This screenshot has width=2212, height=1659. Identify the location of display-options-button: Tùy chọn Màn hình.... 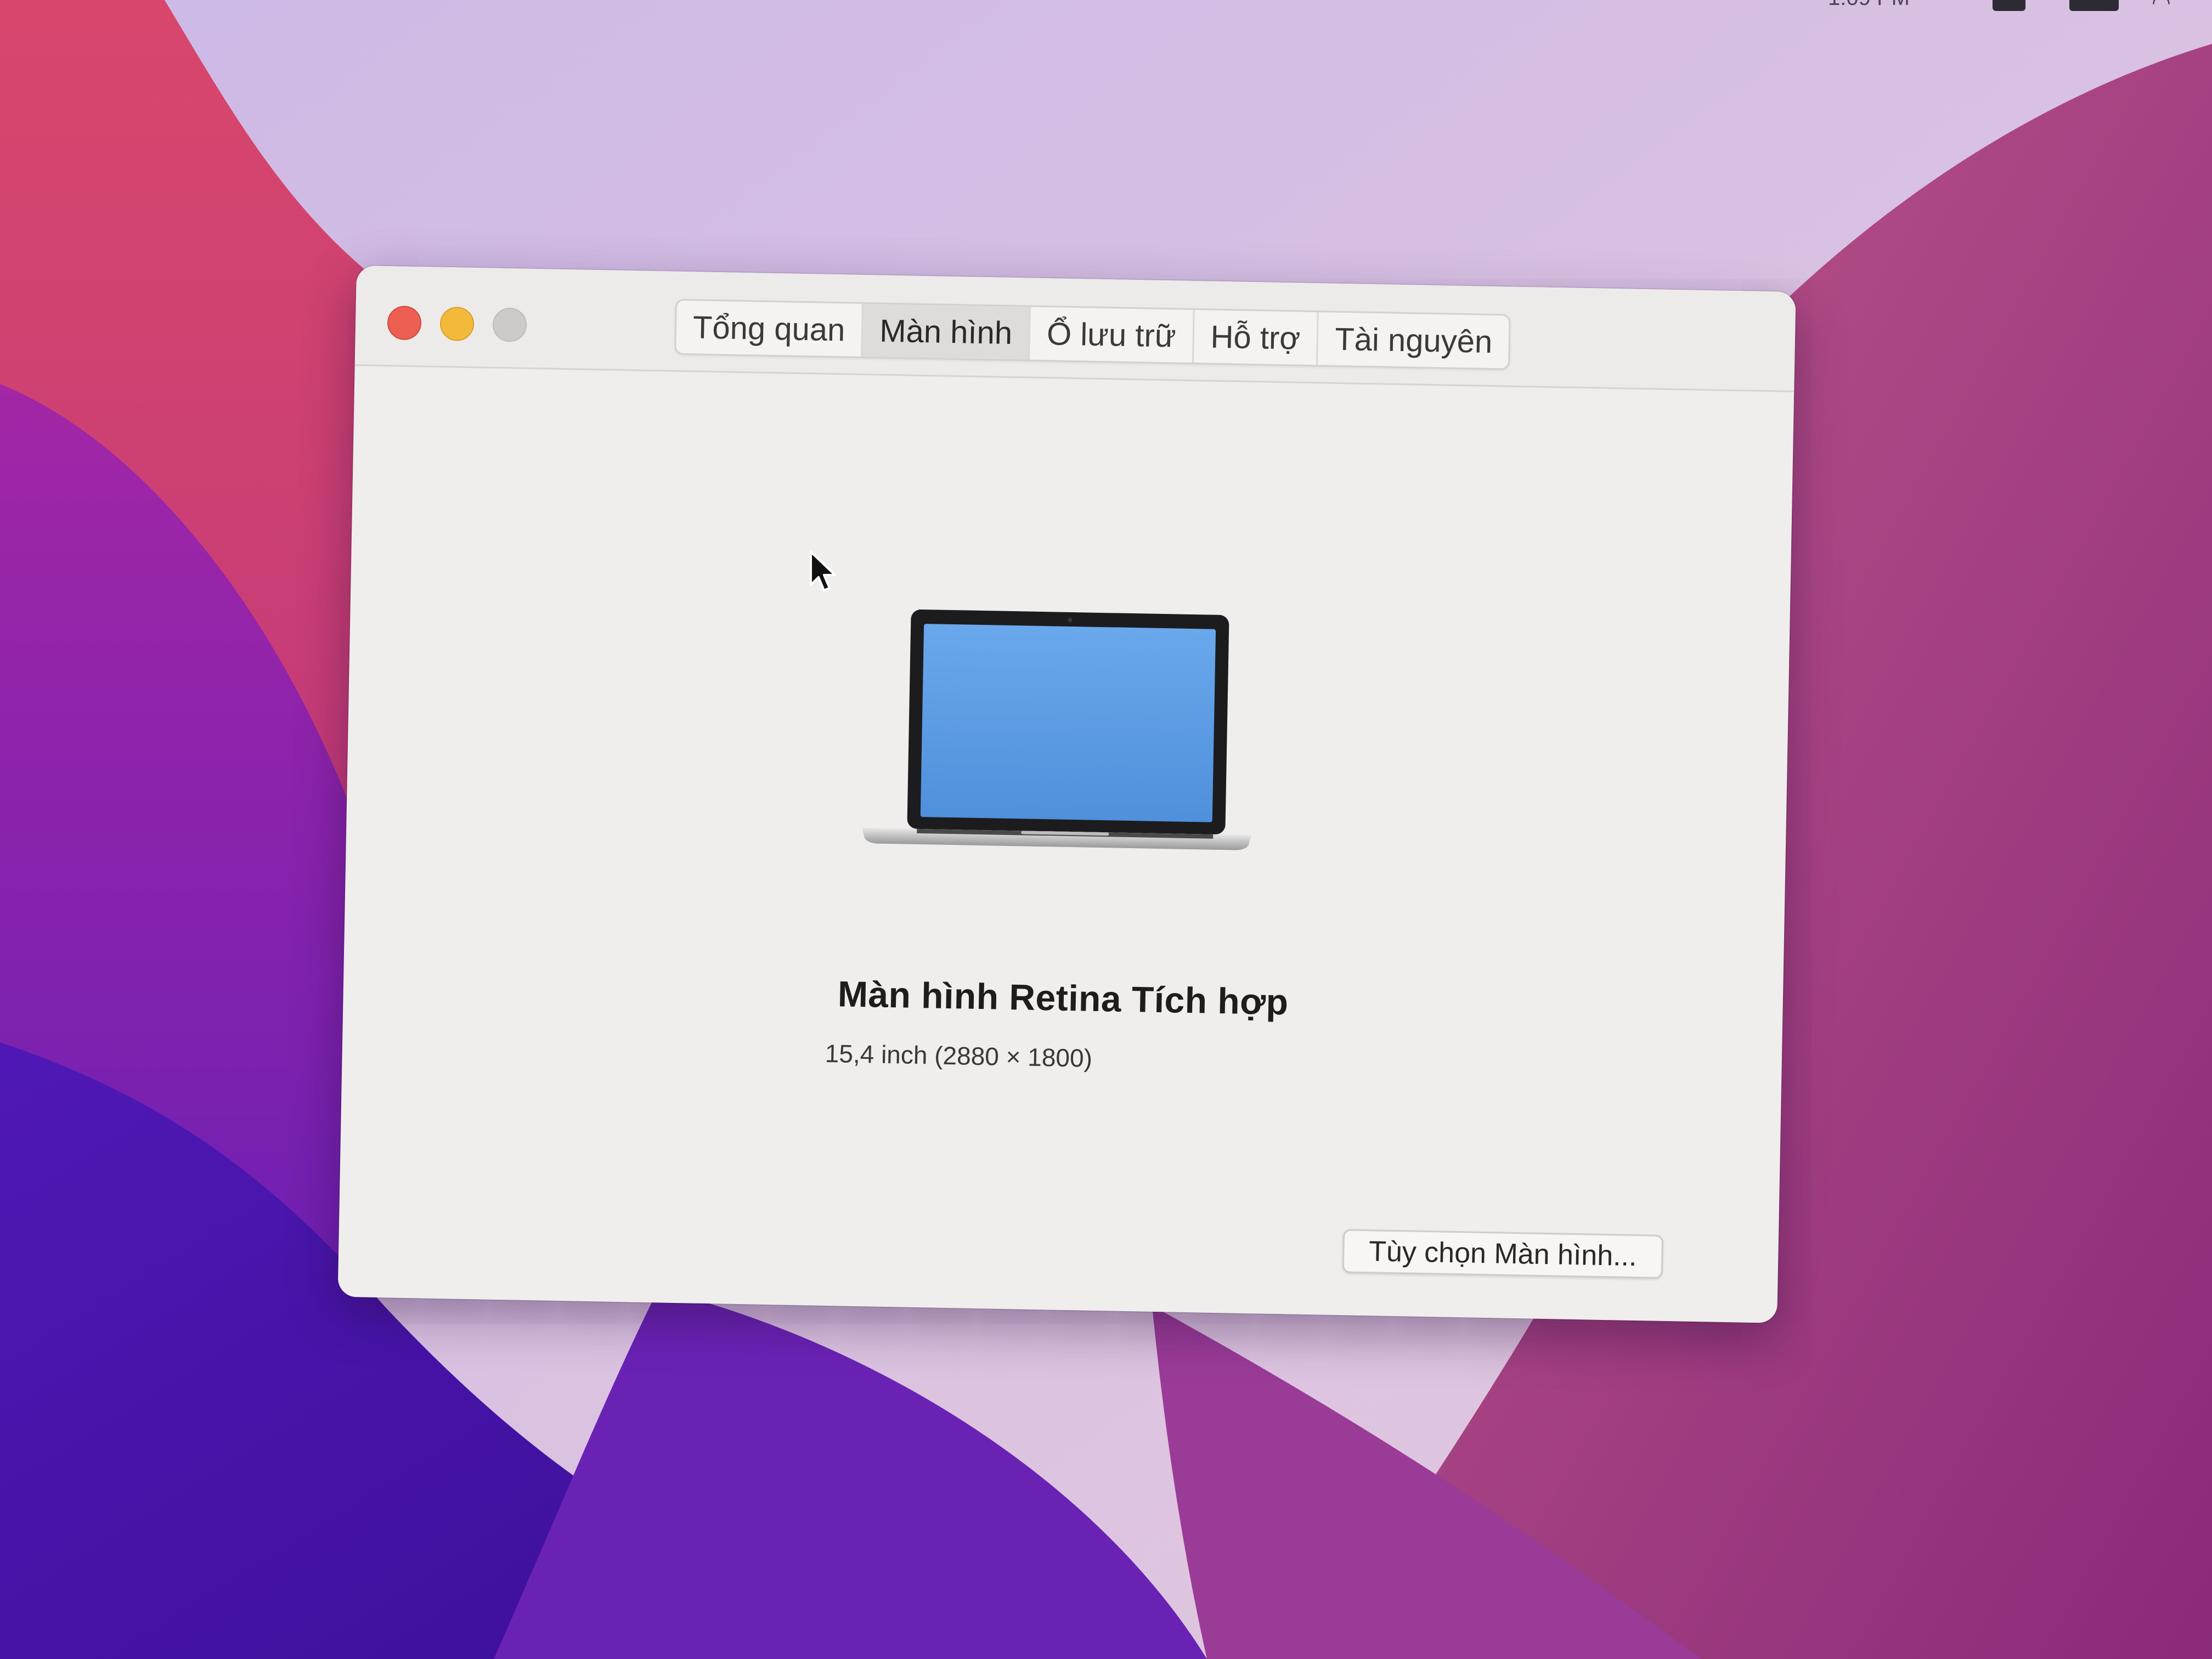
(1503, 1254).